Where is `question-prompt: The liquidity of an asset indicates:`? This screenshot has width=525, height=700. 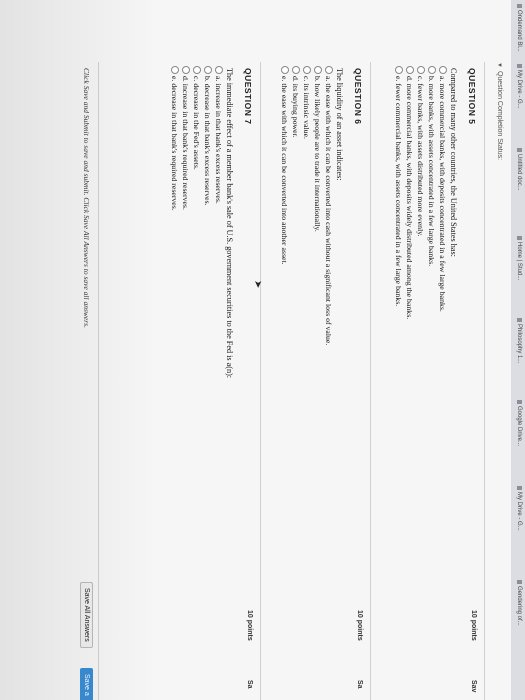
question-prompt: The liquidity of an asset indicates: is located at coordinates (339, 124).